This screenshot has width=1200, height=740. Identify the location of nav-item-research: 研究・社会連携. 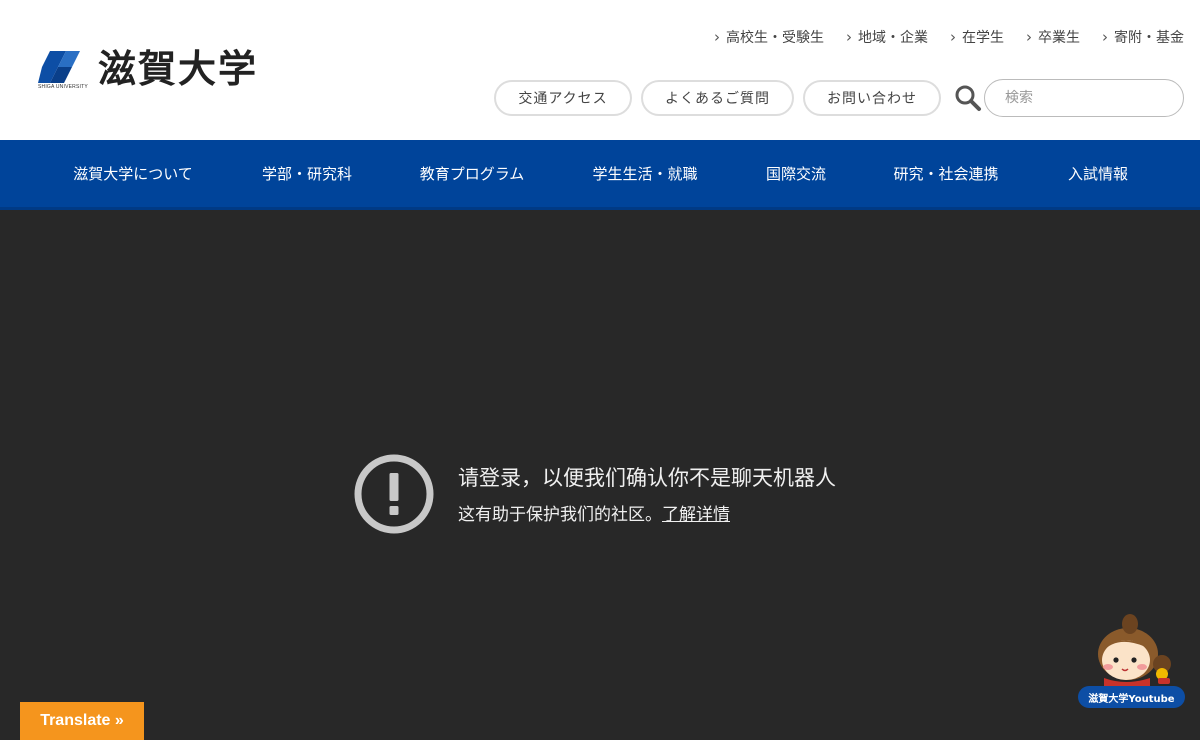
(945, 174).